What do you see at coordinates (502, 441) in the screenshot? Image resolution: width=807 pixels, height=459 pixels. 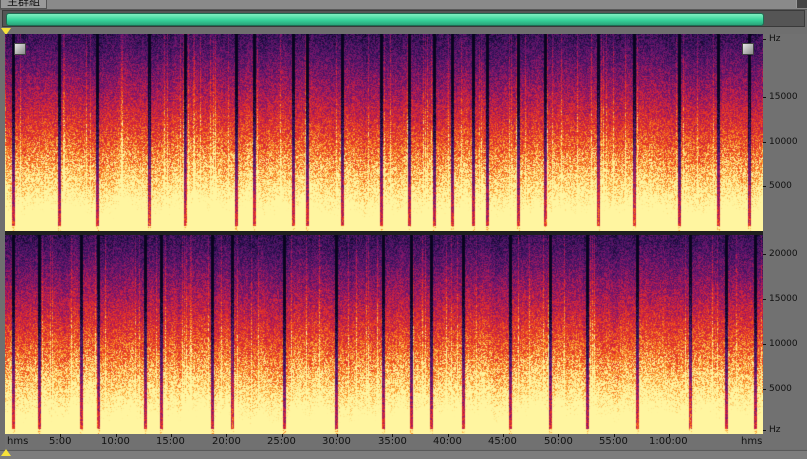 I see `time-tick-label: 45:00` at bounding box center [502, 441].